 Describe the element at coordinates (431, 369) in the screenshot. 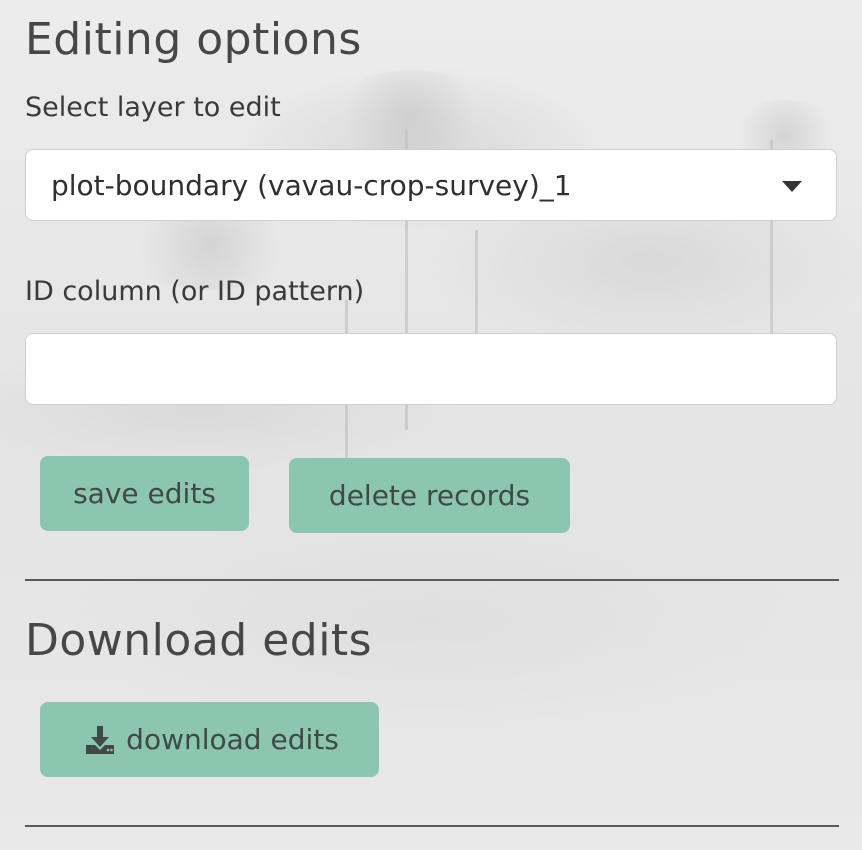

I see `id-column-input` at that location.